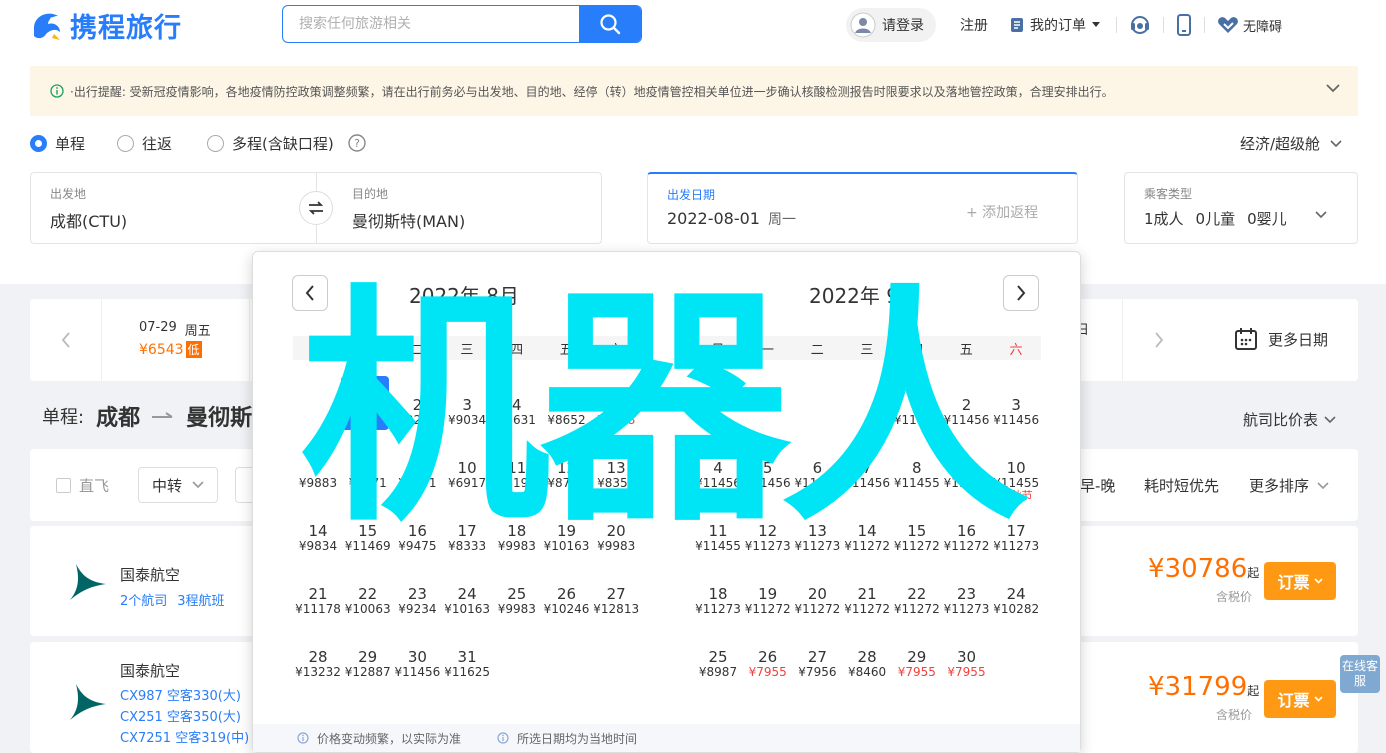 This screenshot has width=1386, height=753. What do you see at coordinates (867, 601) in the screenshot?
I see `calendar-day: 21 ¥11272` at bounding box center [867, 601].